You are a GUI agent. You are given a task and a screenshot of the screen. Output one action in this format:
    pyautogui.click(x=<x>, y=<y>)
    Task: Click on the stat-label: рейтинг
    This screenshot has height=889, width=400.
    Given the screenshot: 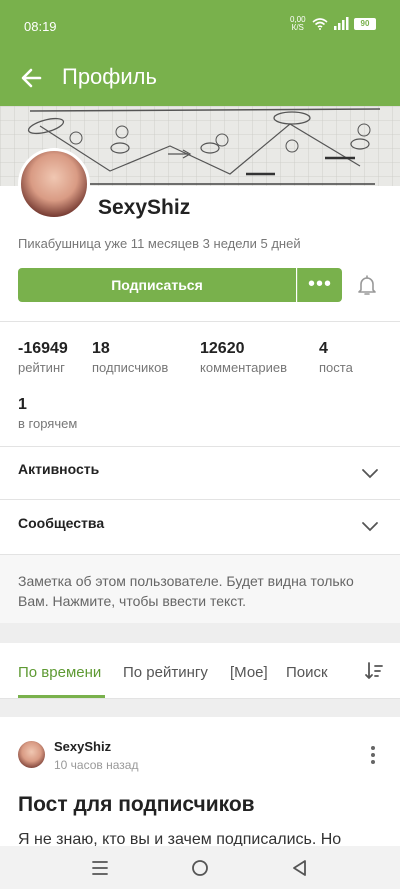 What is the action you would take?
    pyautogui.click(x=41, y=367)
    